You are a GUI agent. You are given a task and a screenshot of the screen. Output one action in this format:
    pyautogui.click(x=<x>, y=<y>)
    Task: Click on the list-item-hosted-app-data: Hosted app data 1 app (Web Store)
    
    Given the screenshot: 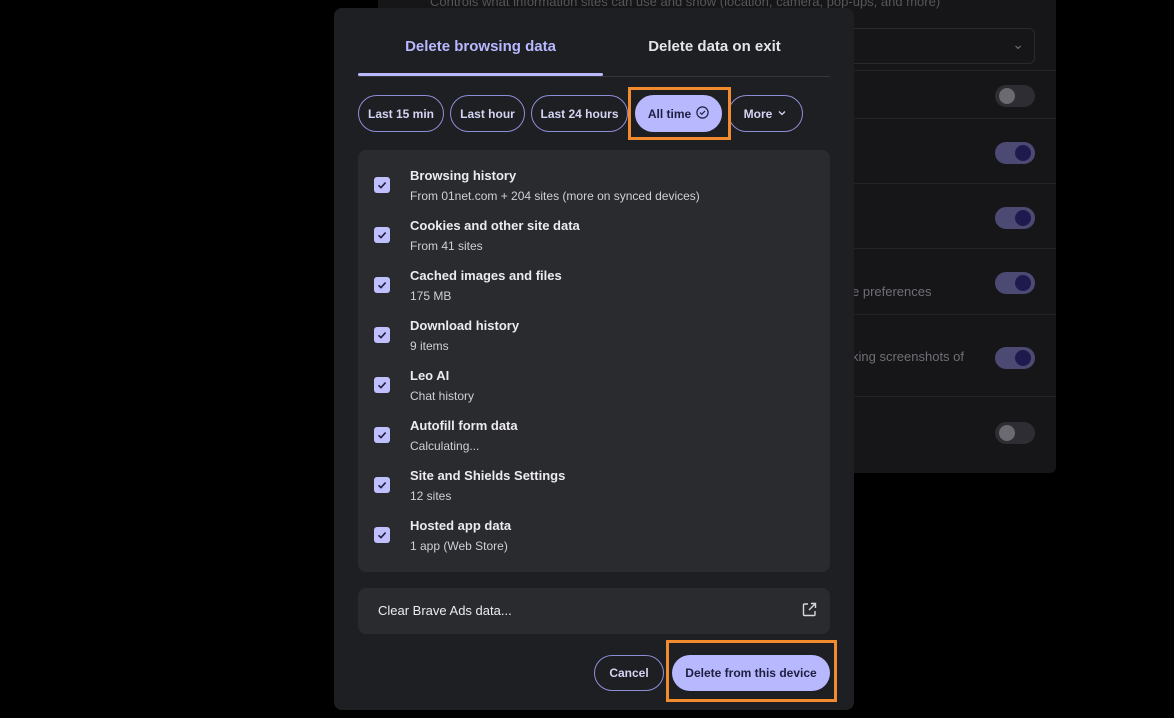 What is the action you would take?
    pyautogui.click(x=594, y=533)
    